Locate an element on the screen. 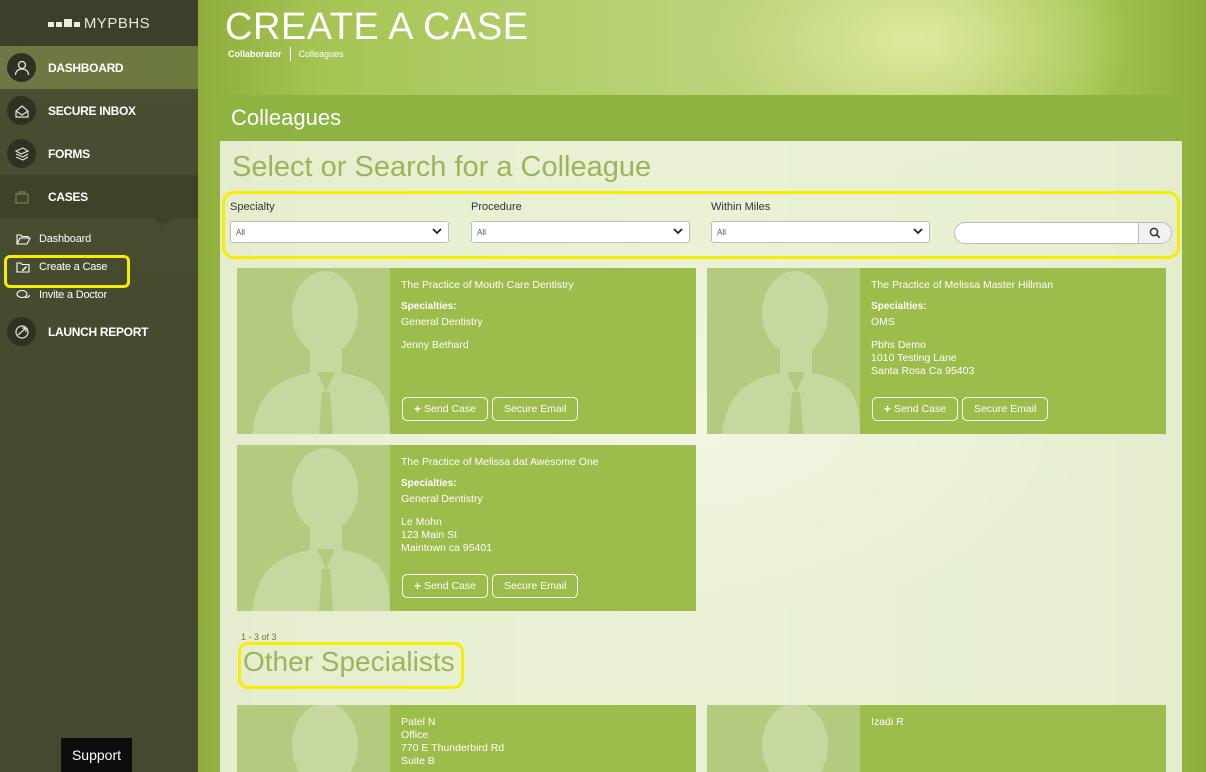 The width and height of the screenshot is (1206, 772). cases-notch is located at coordinates (162, 222).